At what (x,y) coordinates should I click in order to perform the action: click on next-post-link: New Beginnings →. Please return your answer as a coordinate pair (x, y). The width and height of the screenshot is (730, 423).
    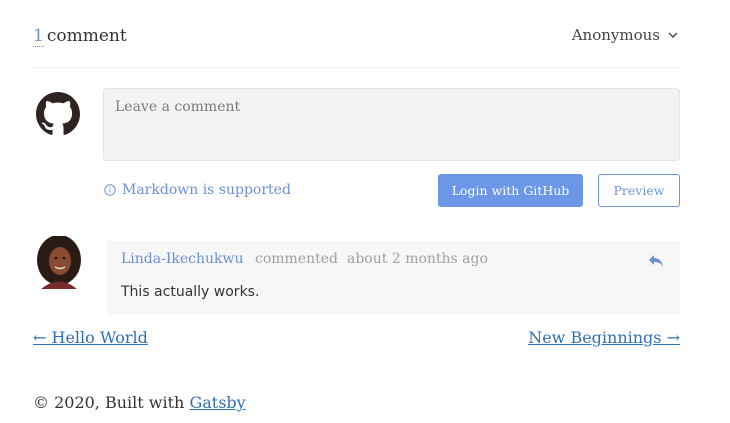
    Looking at the image, I should click on (604, 337).